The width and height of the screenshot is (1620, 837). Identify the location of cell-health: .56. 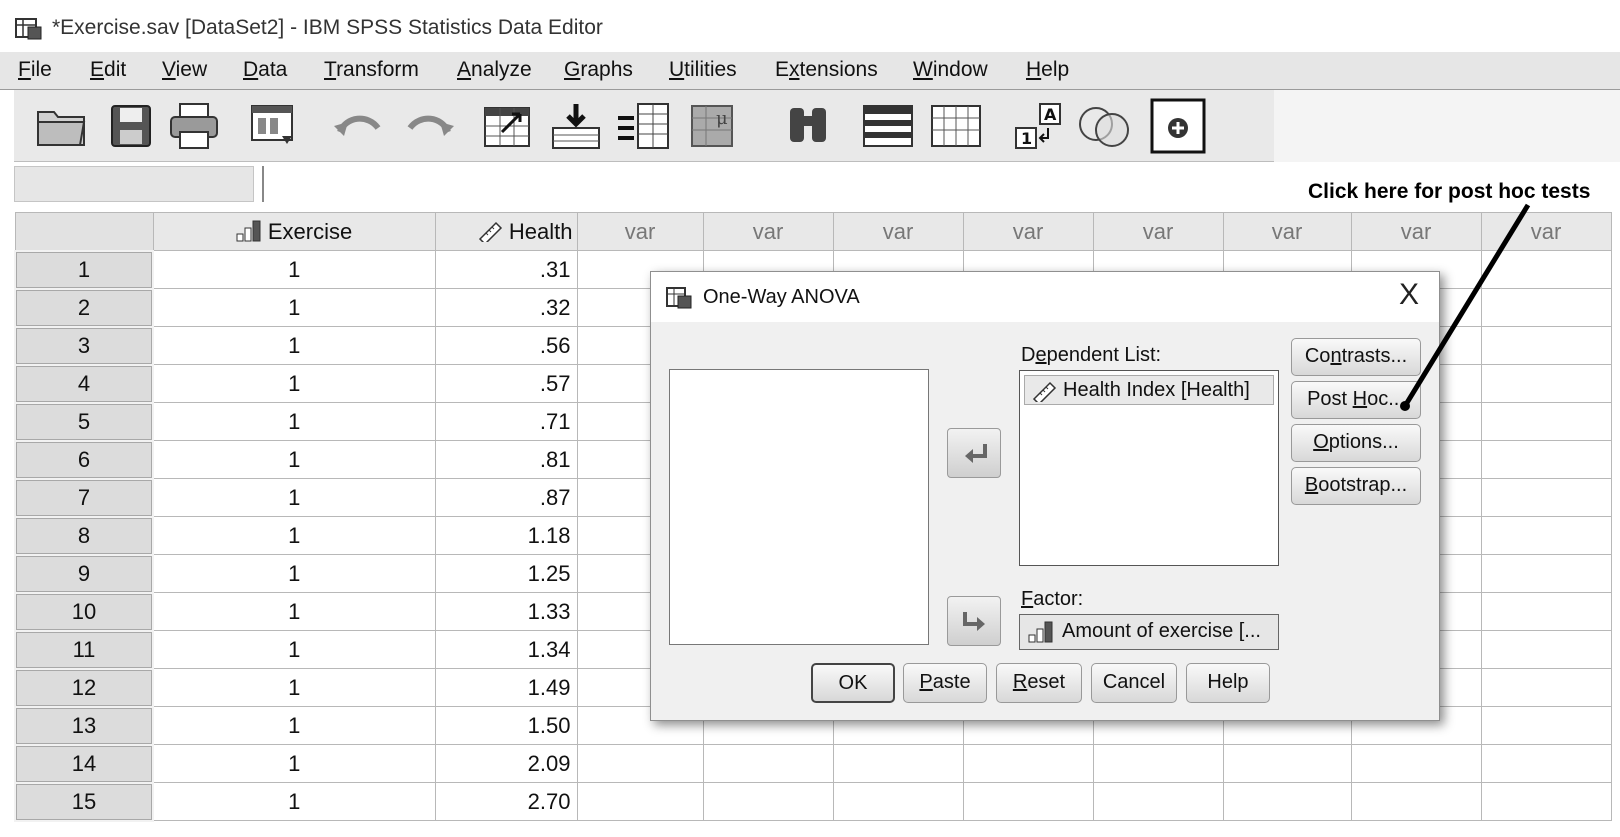
(506, 345).